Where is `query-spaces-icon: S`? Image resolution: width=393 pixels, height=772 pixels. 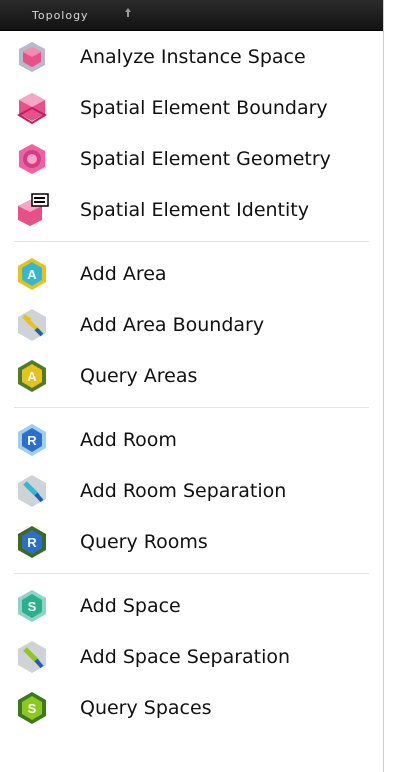 query-spaces-icon: S is located at coordinates (32, 707).